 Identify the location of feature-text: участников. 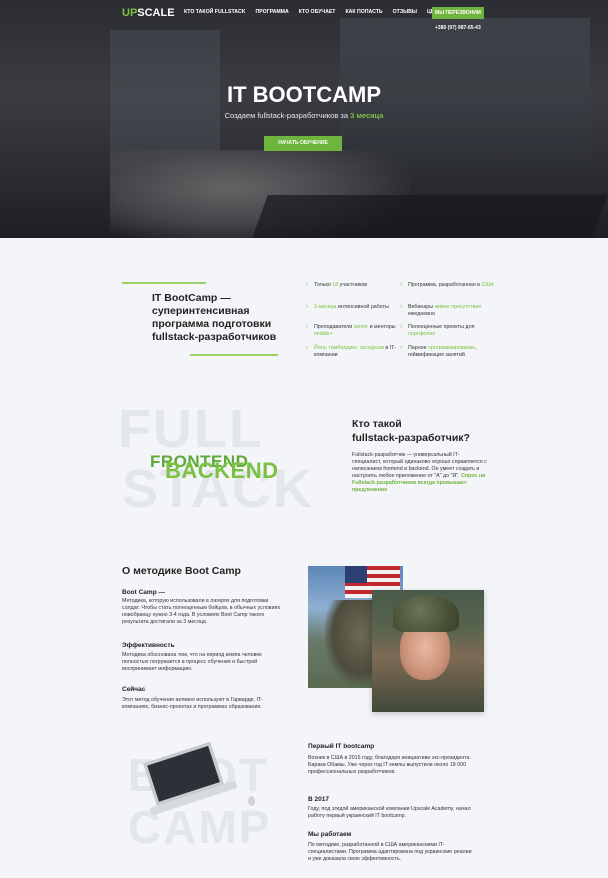
(353, 285).